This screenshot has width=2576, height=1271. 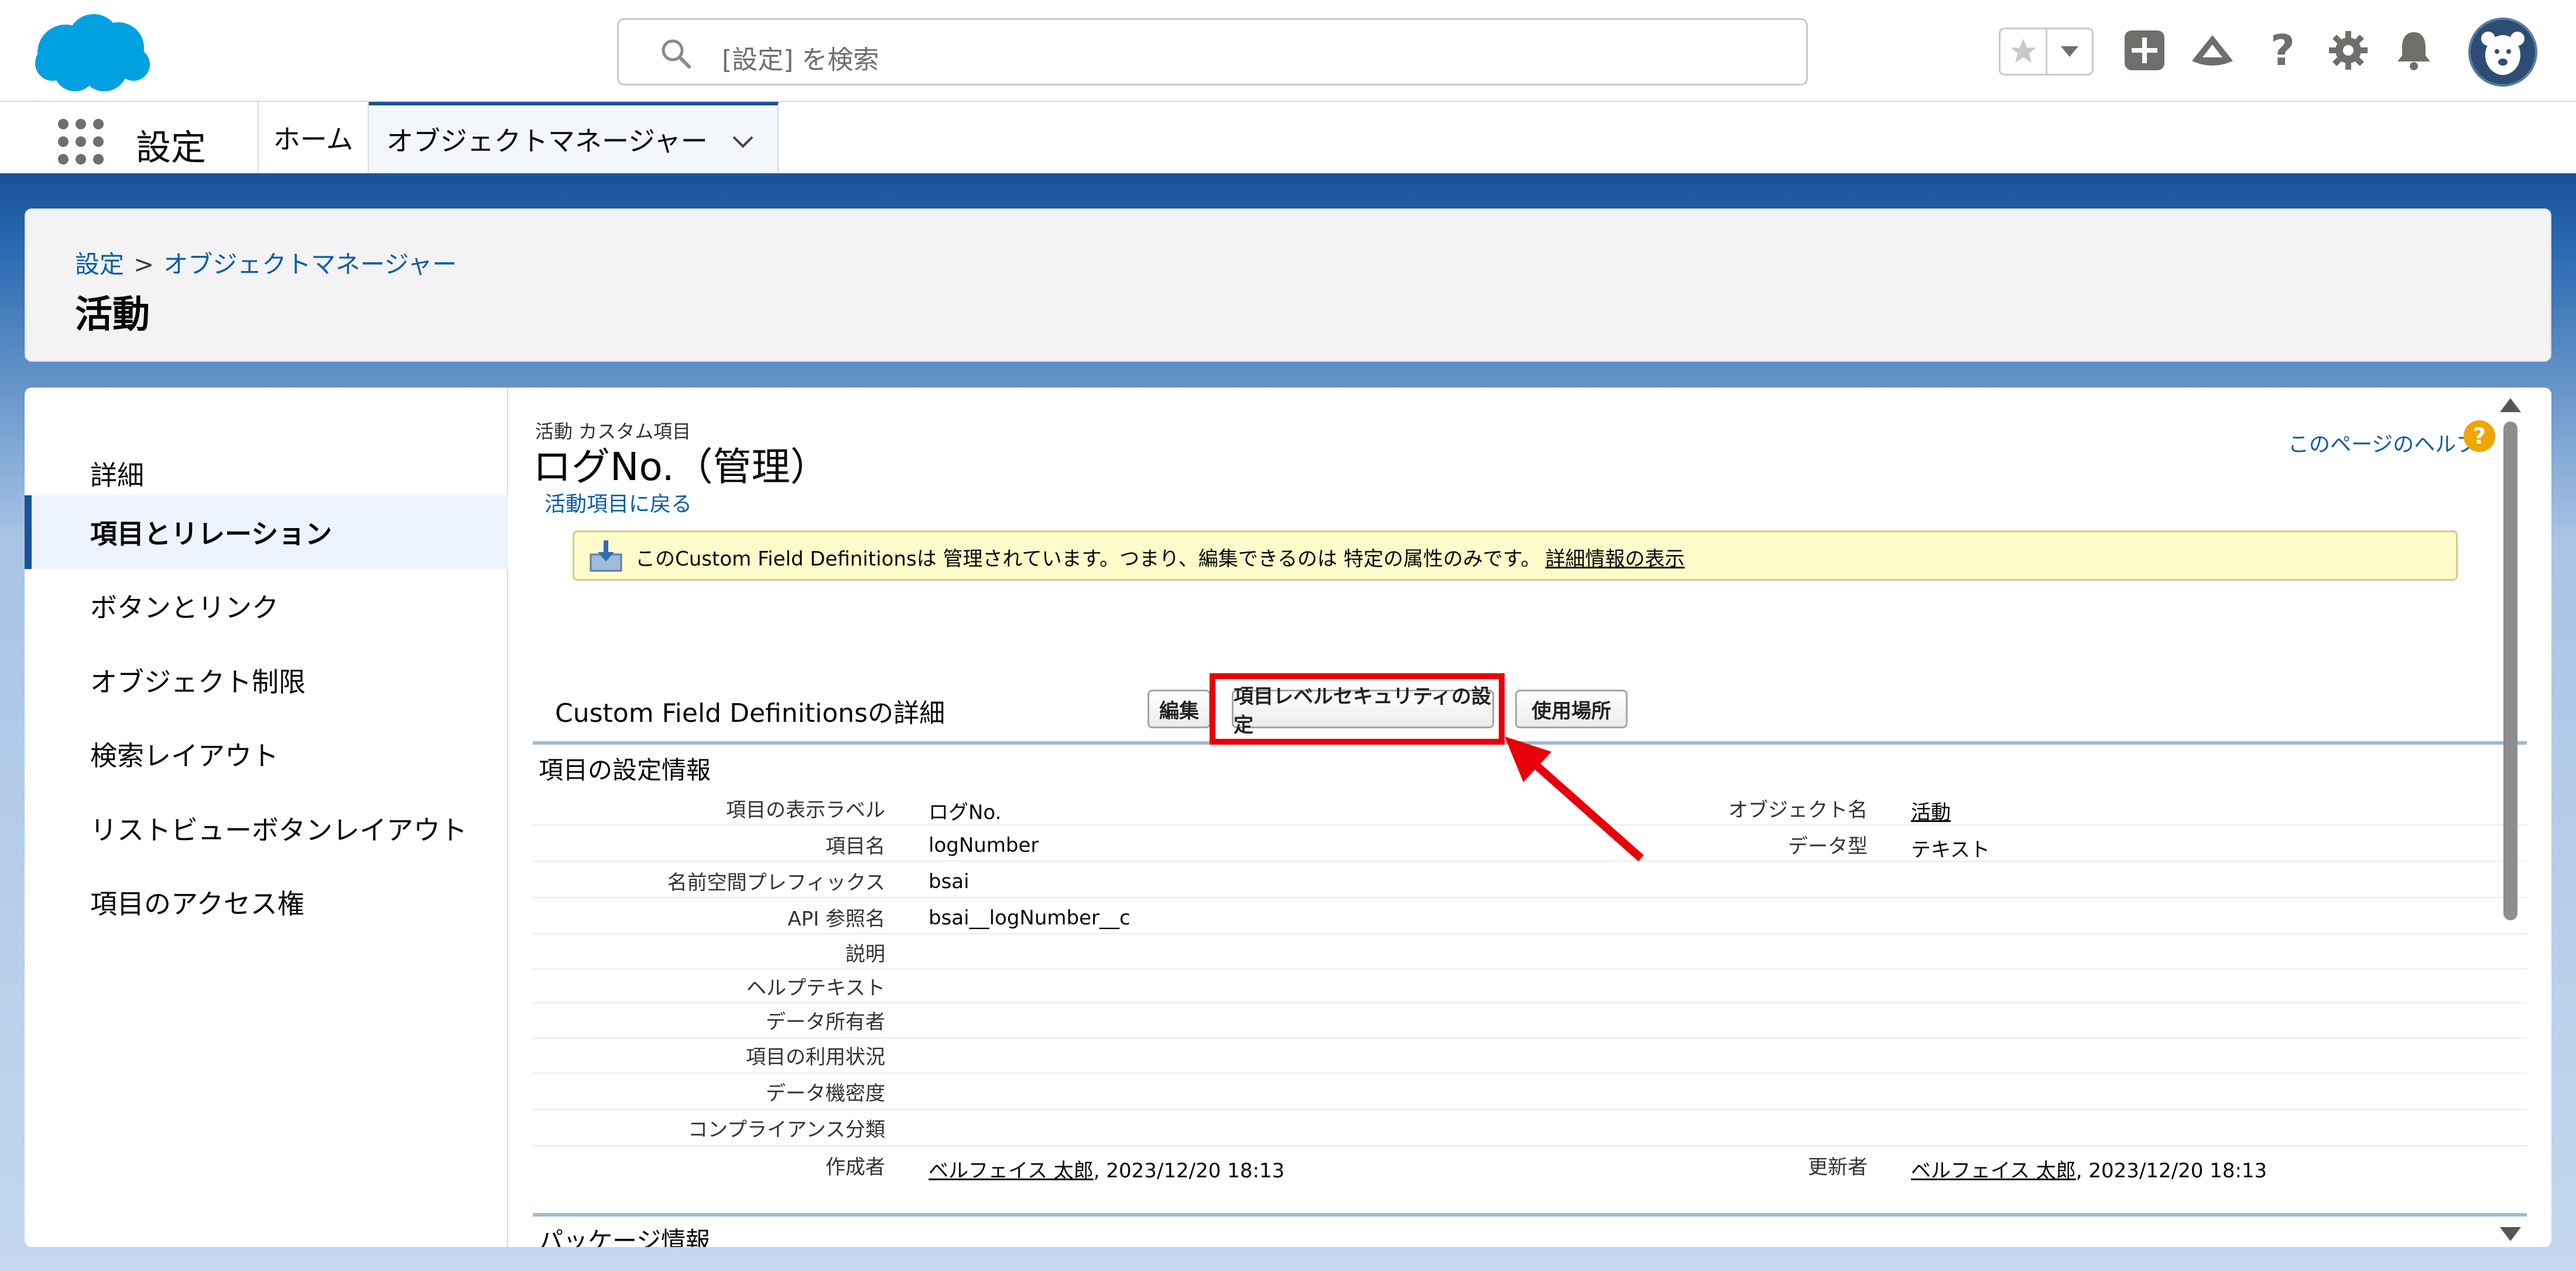 I want to click on sidebar-item-object-limits: オブジェクト制限, so click(x=266, y=680).